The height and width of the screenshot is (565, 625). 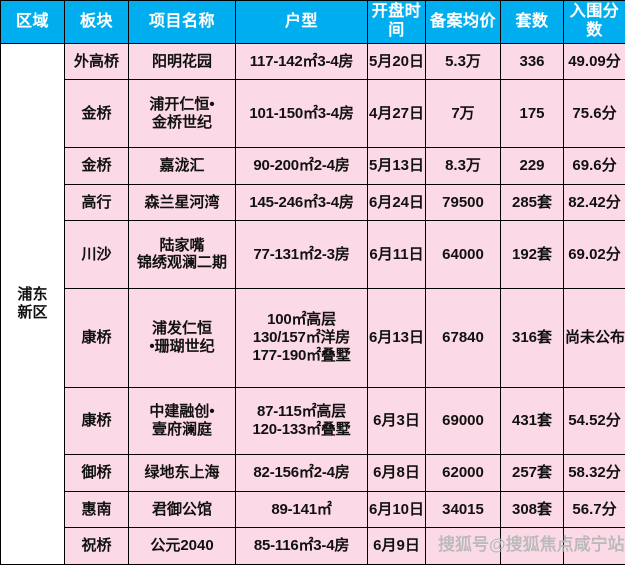 I want to click on score-cell: 75.6分, so click(x=594, y=114).